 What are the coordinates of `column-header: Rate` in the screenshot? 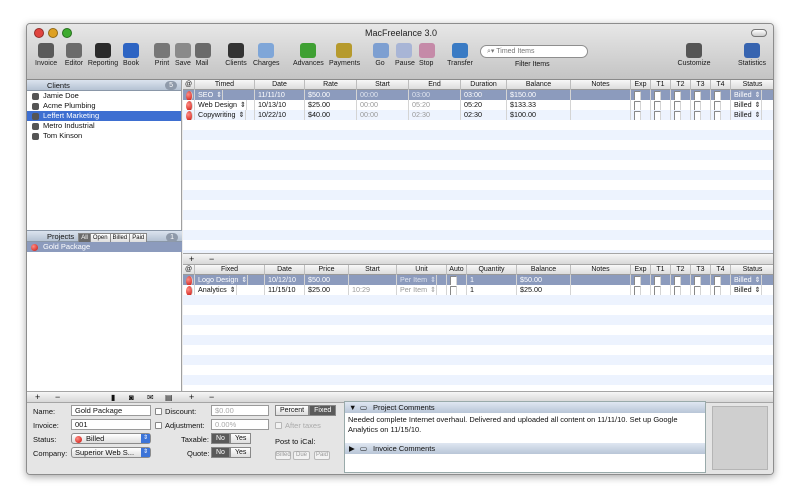 It's located at (331, 85).